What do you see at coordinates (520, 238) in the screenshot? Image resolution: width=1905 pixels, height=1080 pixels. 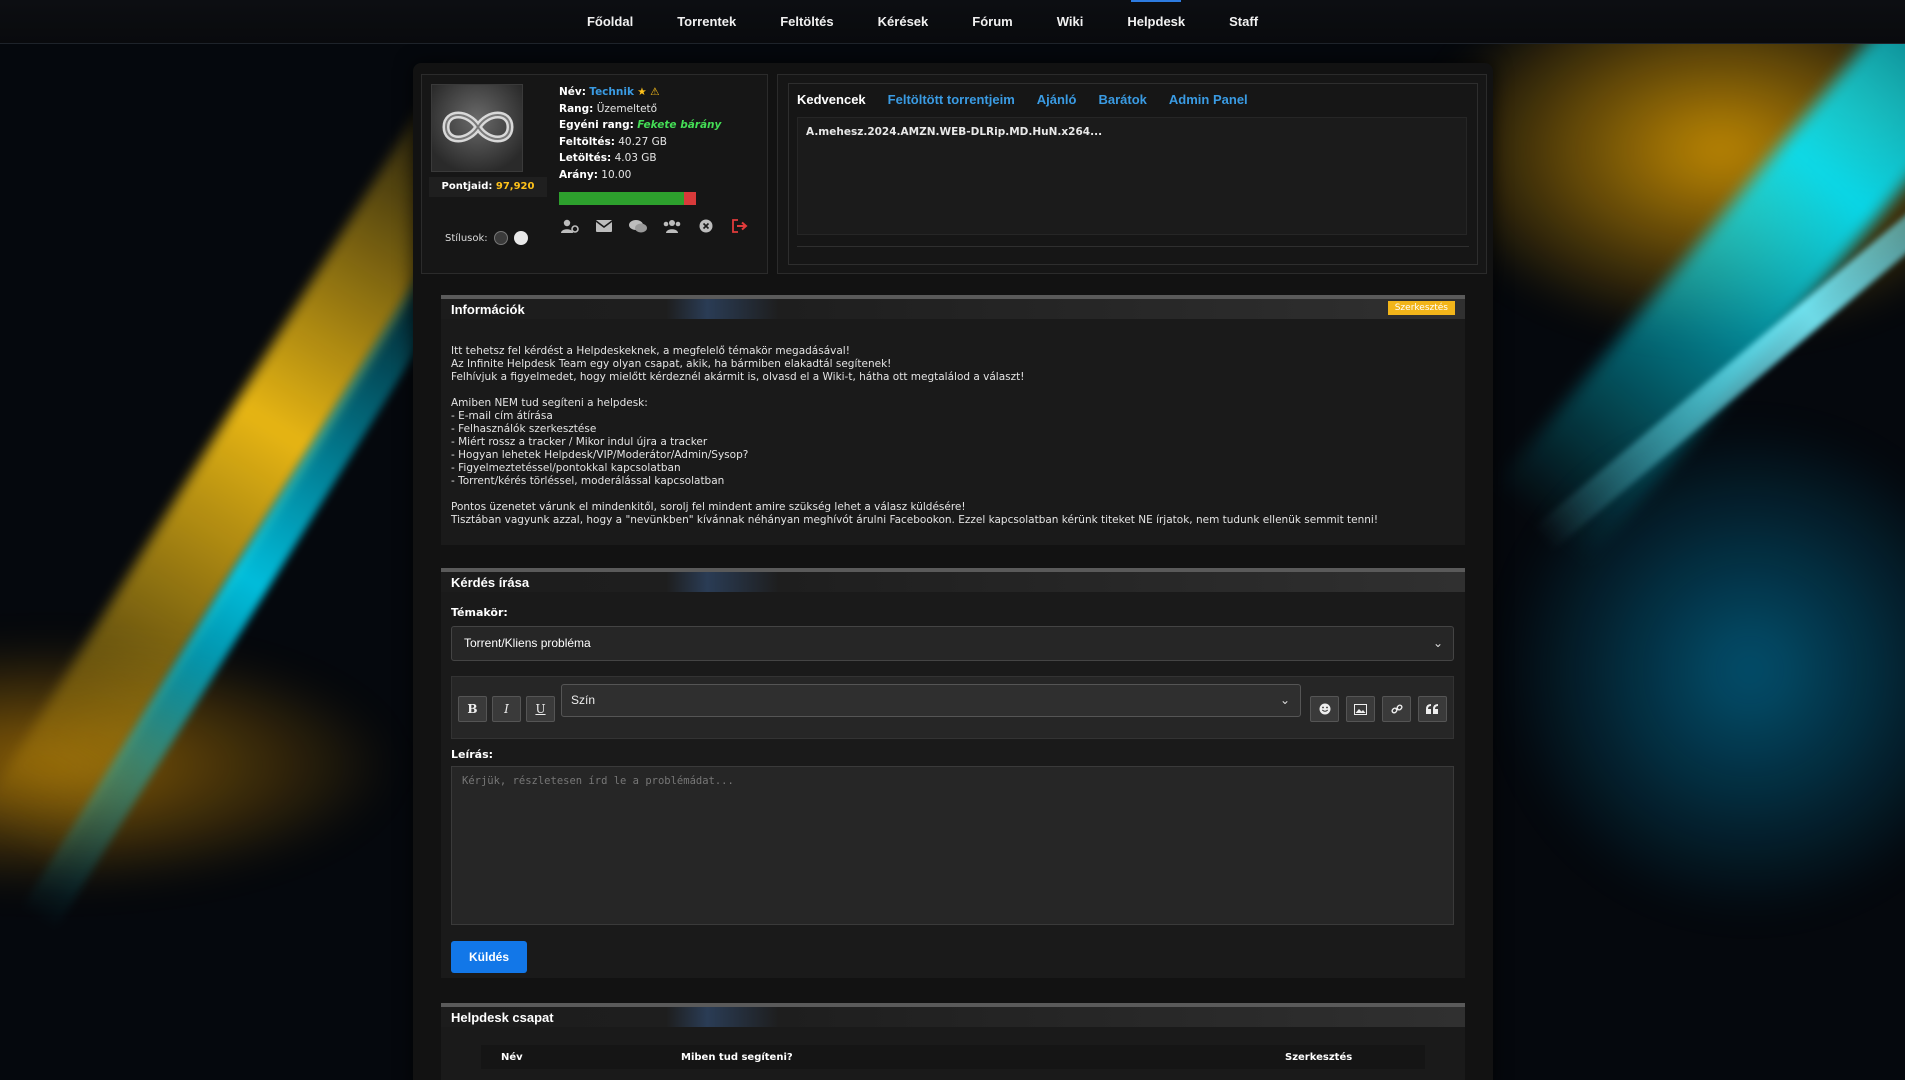 I see `light-style-toggle` at bounding box center [520, 238].